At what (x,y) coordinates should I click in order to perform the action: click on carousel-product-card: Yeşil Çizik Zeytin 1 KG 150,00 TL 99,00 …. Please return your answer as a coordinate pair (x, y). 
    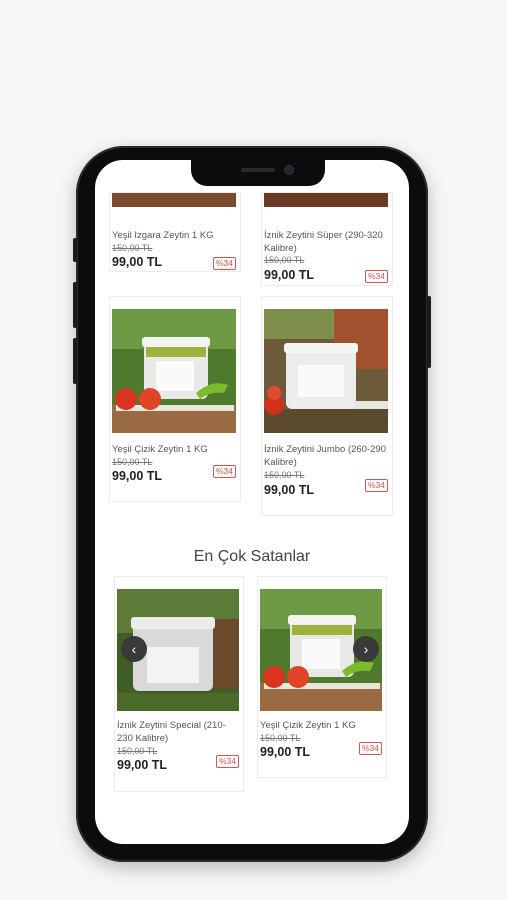
    Looking at the image, I should click on (322, 677).